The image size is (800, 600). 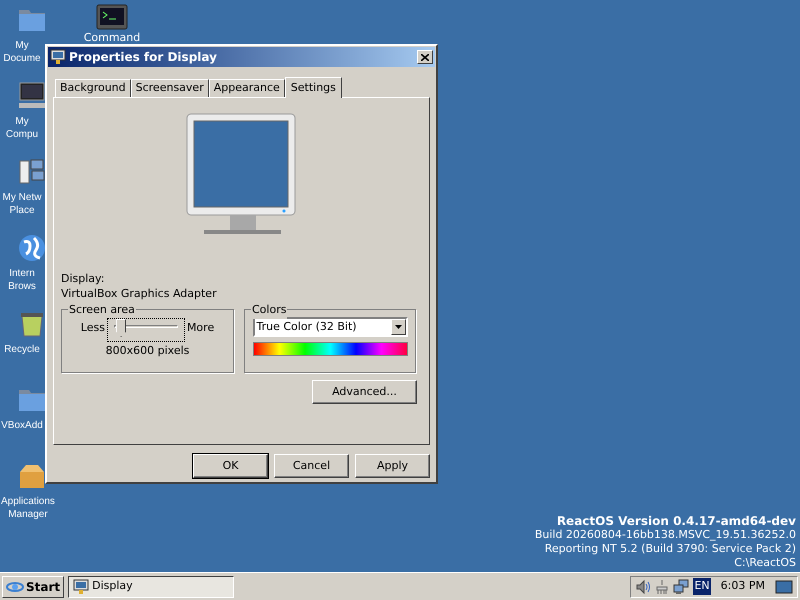 What do you see at coordinates (22, 349) in the screenshot?
I see `desktop-icon-label: Recycle` at bounding box center [22, 349].